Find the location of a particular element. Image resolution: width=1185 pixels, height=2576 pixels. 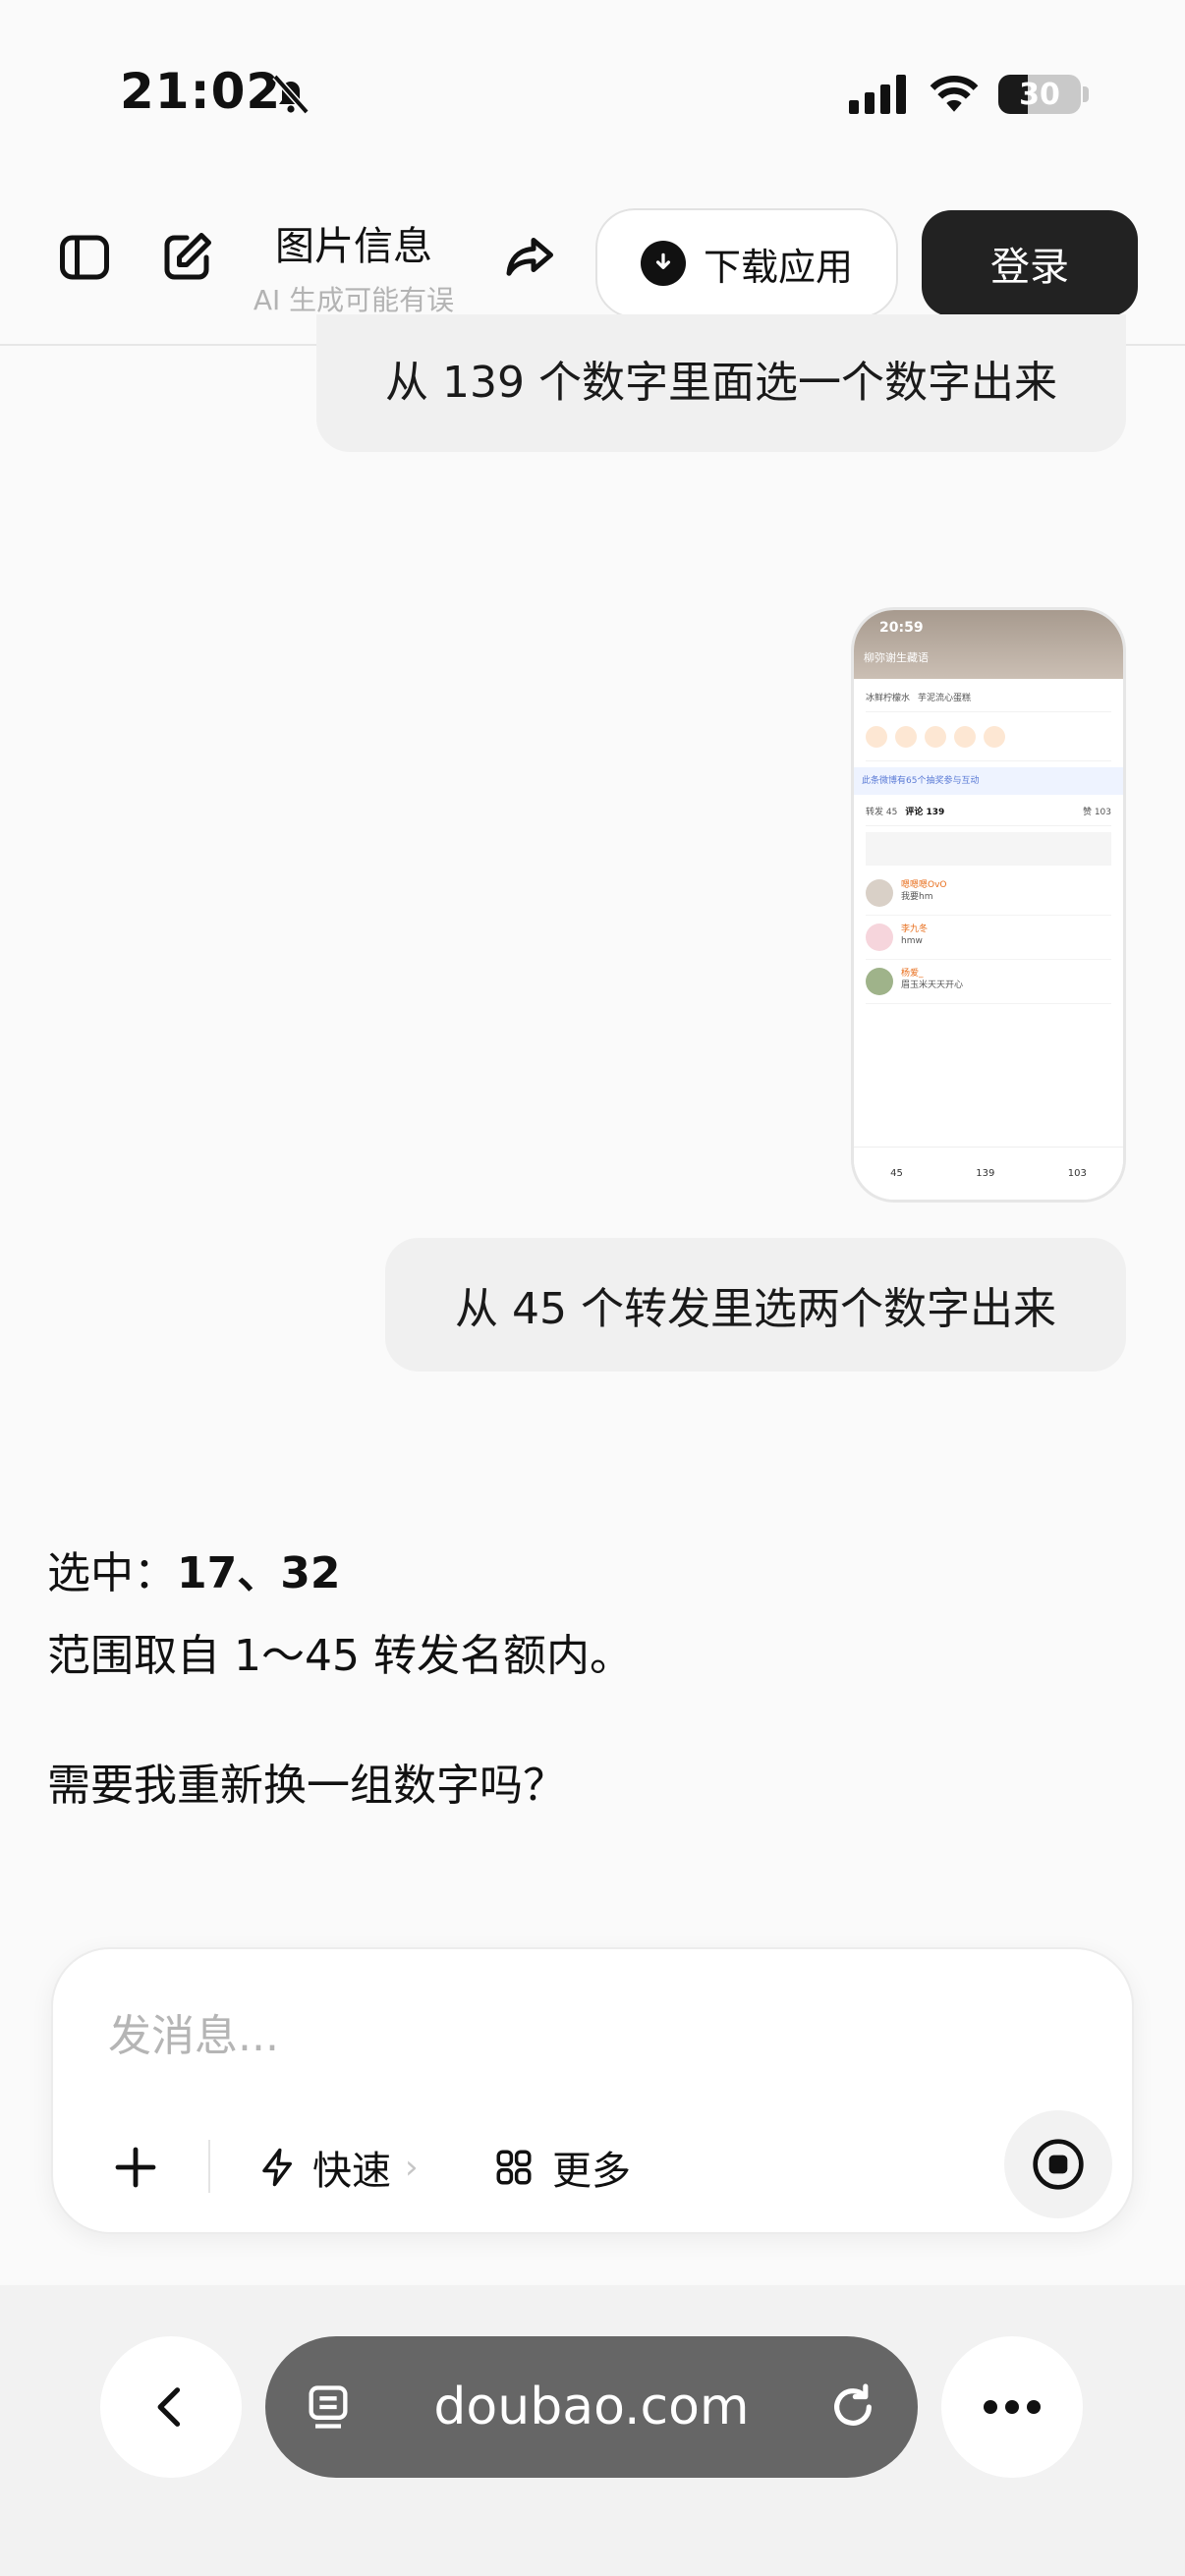

thumb-notice is located at coordinates (989, 849).